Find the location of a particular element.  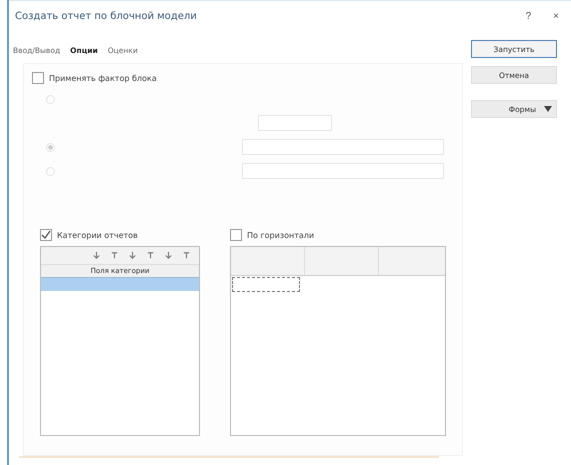

table-cell is located at coordinates (266, 284).